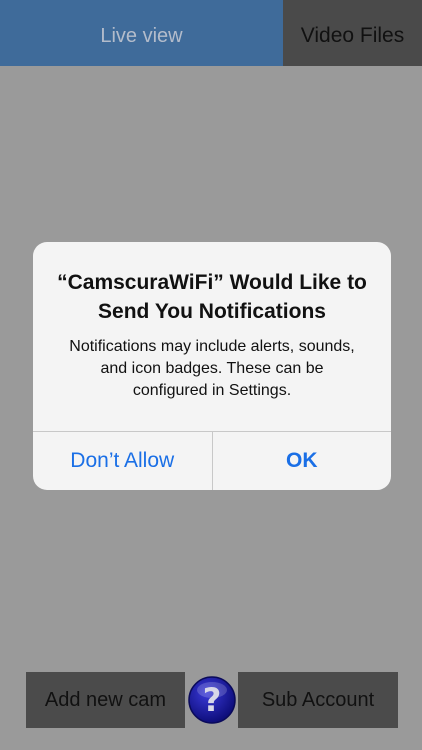  I want to click on tab-video-files-label: Video Files, so click(352, 35).